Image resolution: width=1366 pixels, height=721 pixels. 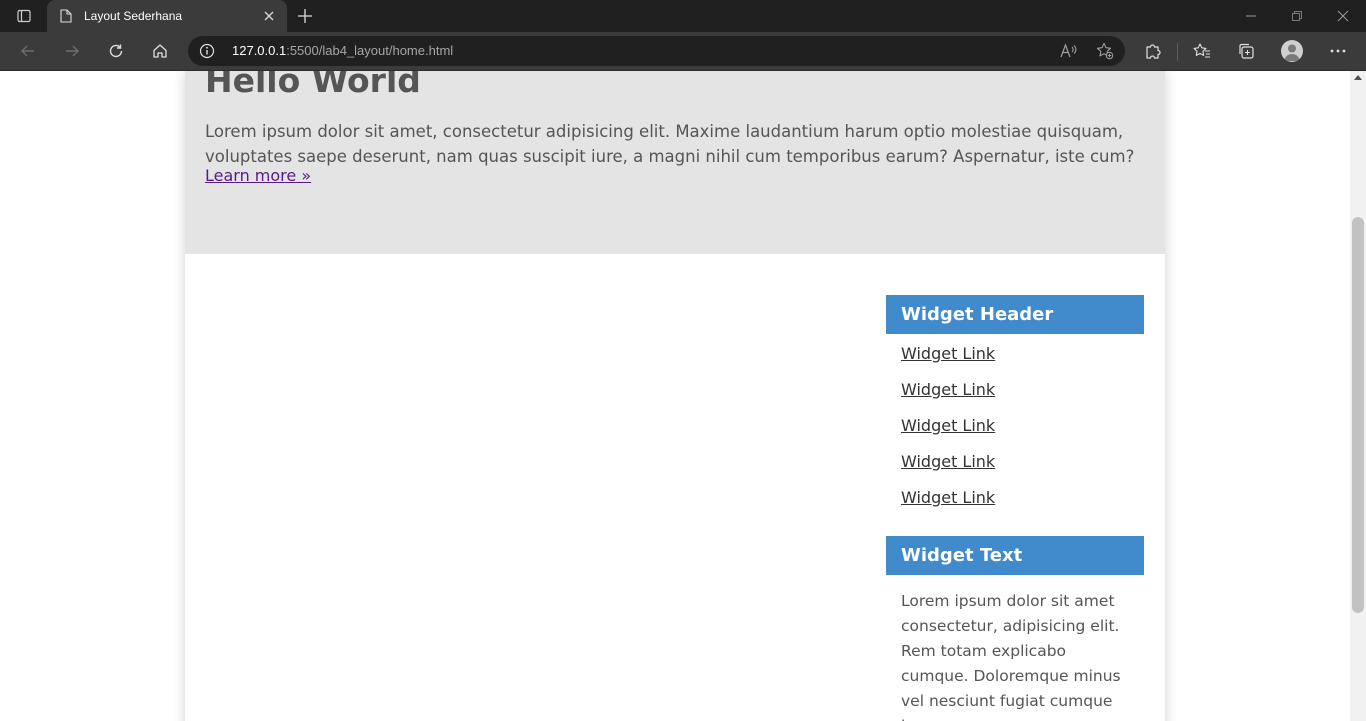 I want to click on read-aloud-icon, so click(x=1069, y=51).